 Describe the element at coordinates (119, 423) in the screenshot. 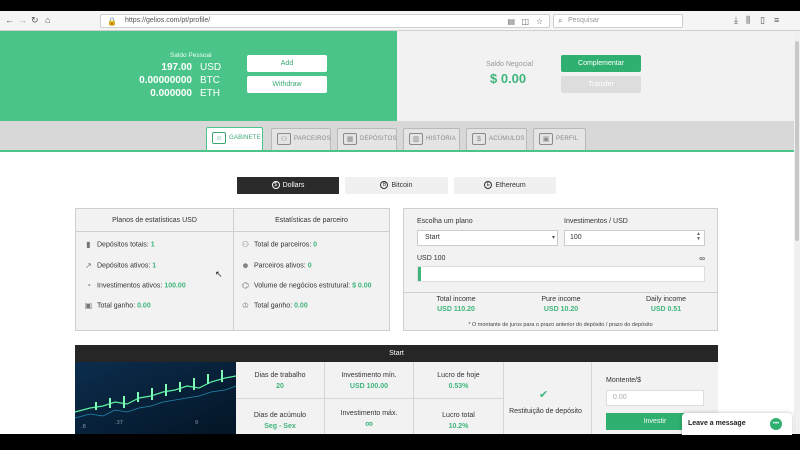

I see `svg-text: .37` at that location.